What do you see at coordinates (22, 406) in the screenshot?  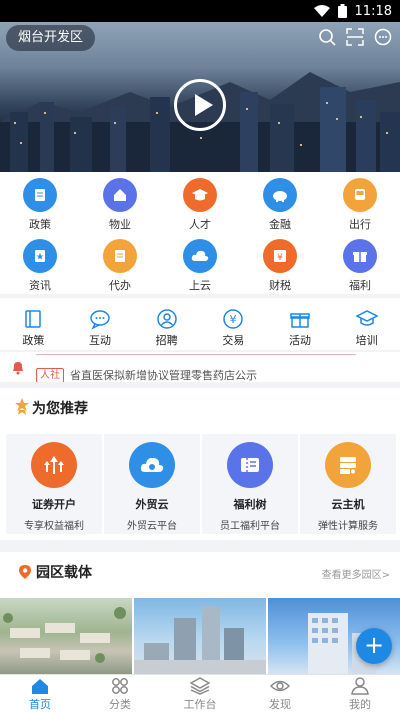 I see `medal-icon` at bounding box center [22, 406].